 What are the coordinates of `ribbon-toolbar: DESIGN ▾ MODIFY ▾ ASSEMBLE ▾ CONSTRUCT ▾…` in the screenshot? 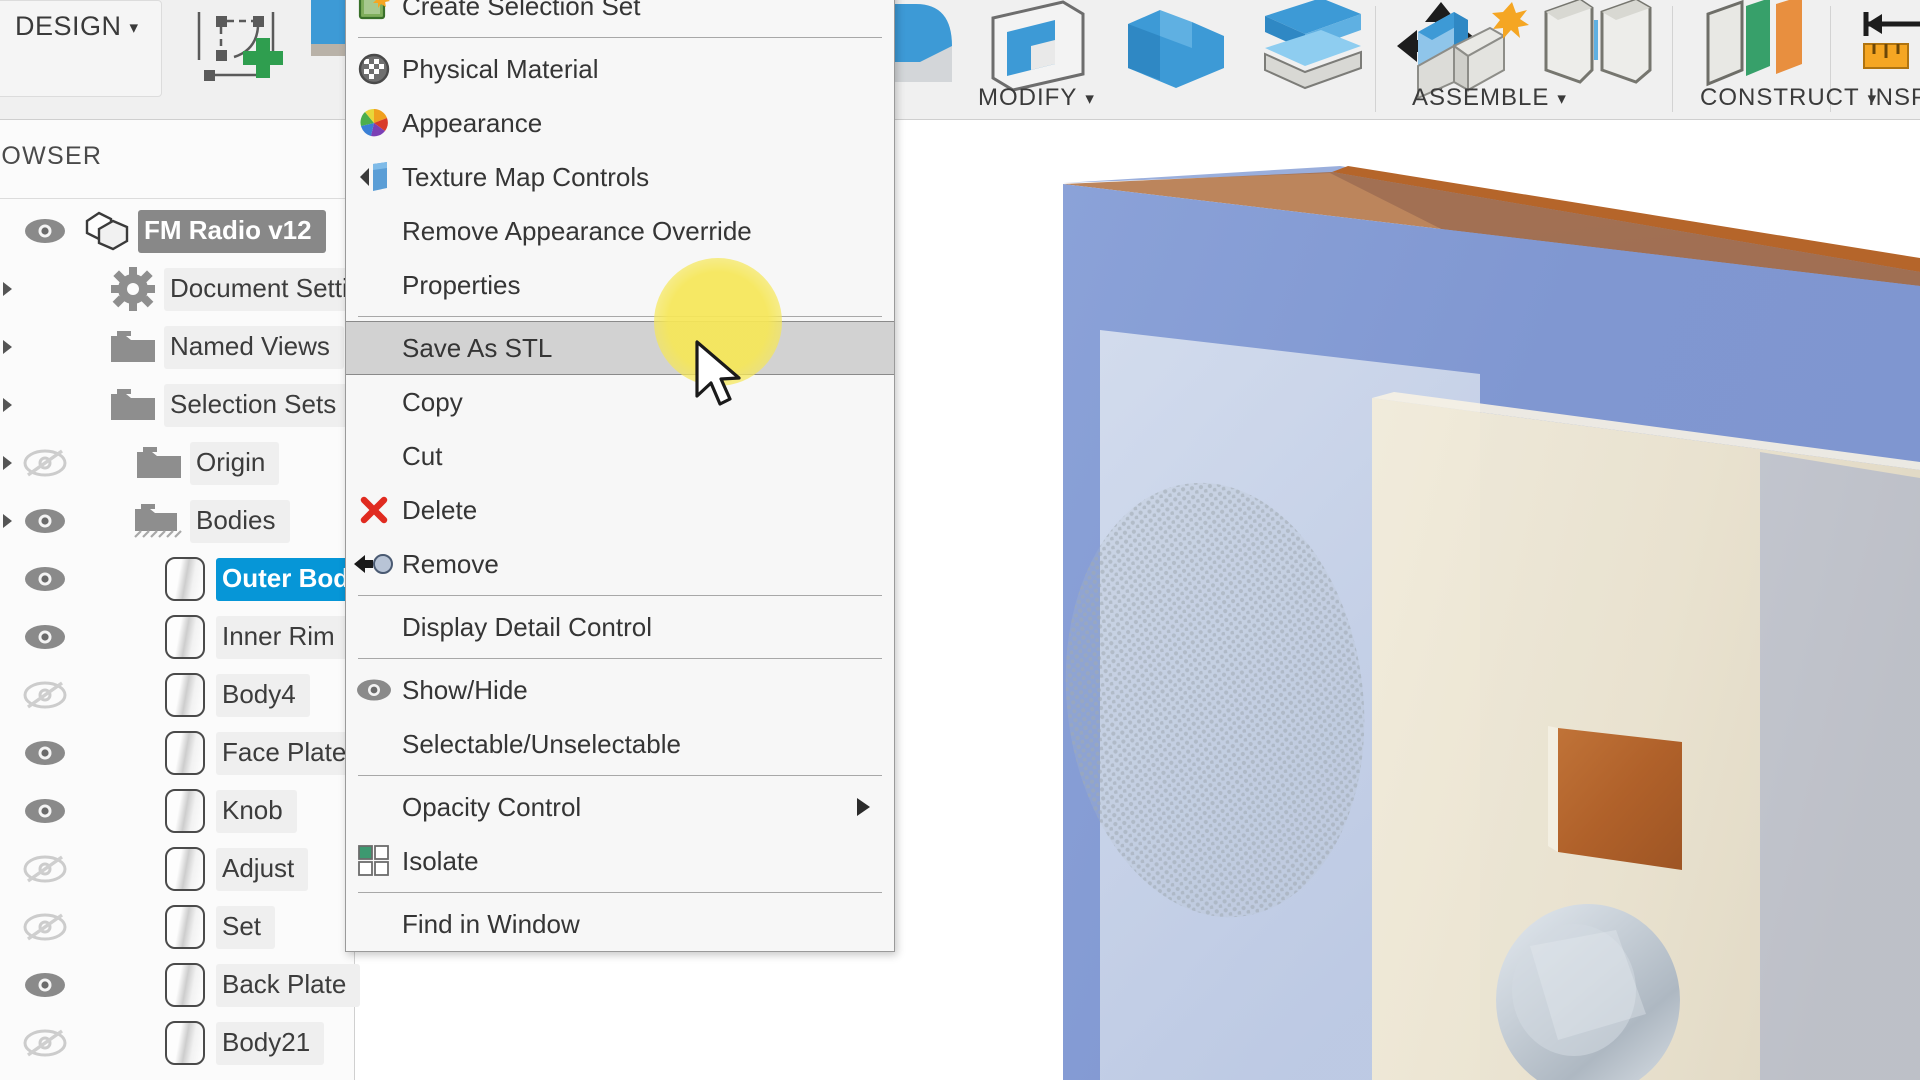 It's located at (960, 60).